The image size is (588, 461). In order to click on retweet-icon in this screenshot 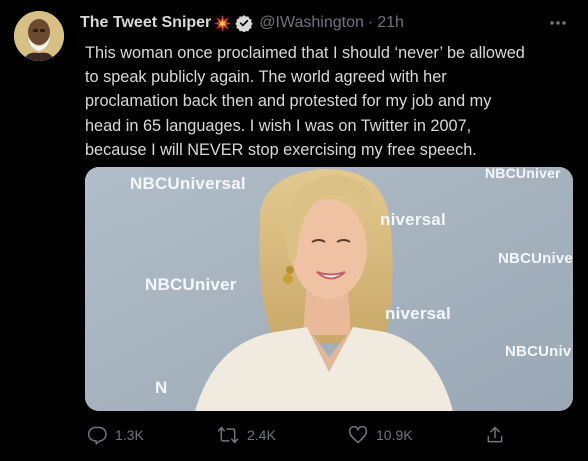, I will do `click(228, 435)`.